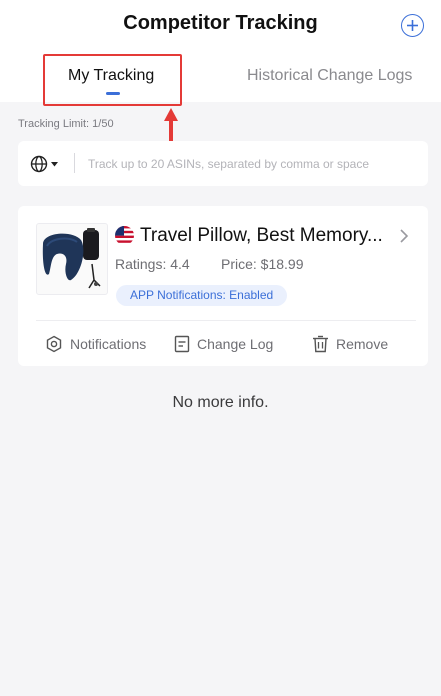 The image size is (441, 696). Describe the element at coordinates (182, 344) in the screenshot. I see `change-log-icon` at that location.